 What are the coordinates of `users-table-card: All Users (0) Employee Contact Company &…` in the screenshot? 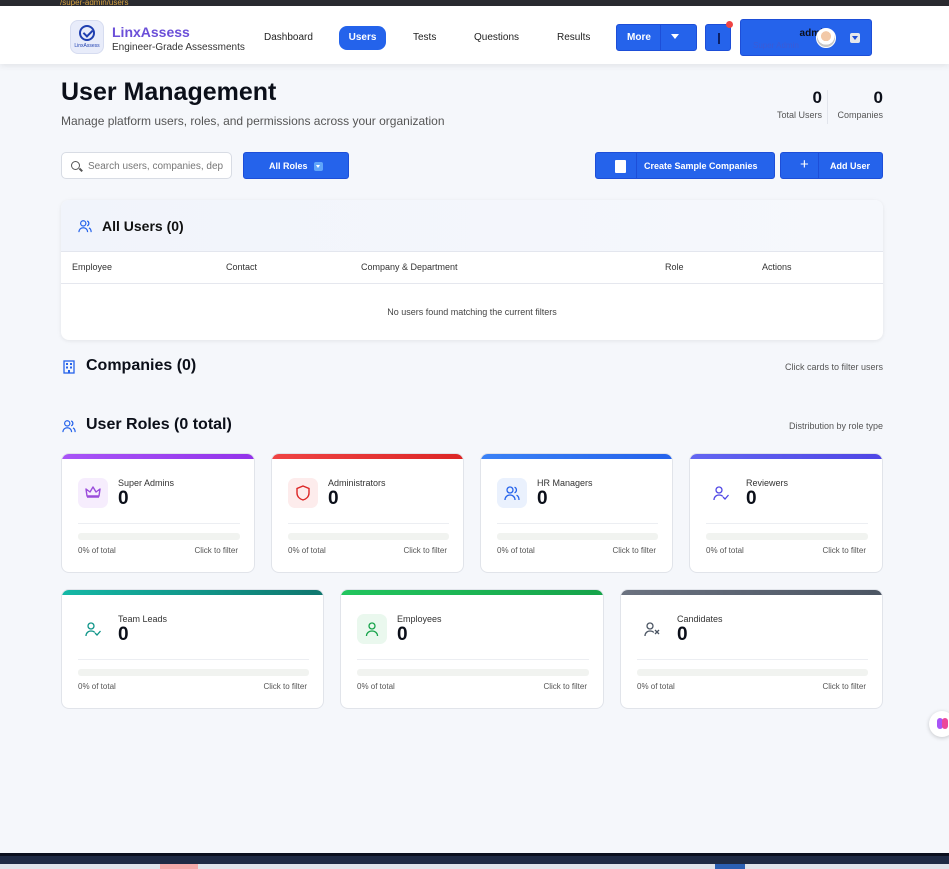 It's located at (472, 270).